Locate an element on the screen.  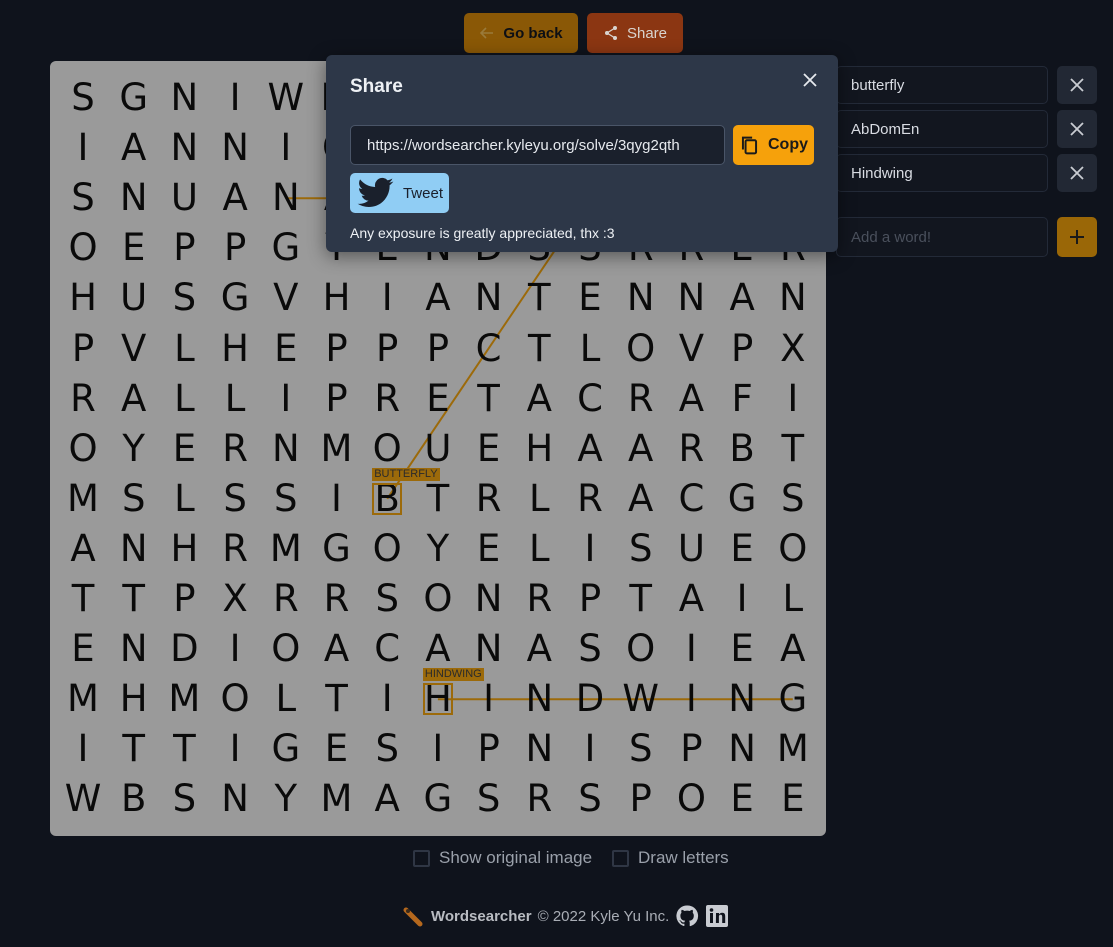
word-entry: Hindwing is located at coordinates (942, 173).